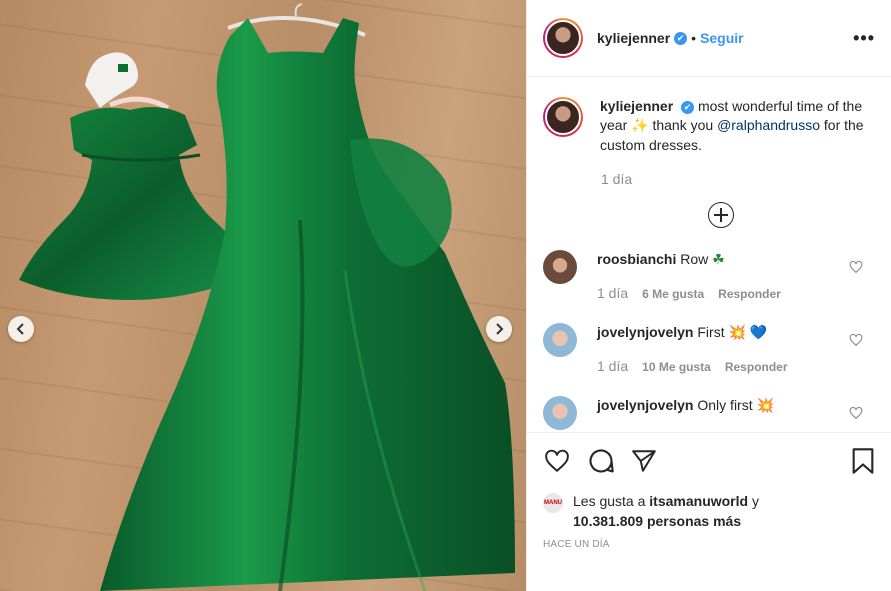 The width and height of the screenshot is (891, 591). What do you see at coordinates (683, 125) in the screenshot?
I see `caption-part-2: thank you` at bounding box center [683, 125].